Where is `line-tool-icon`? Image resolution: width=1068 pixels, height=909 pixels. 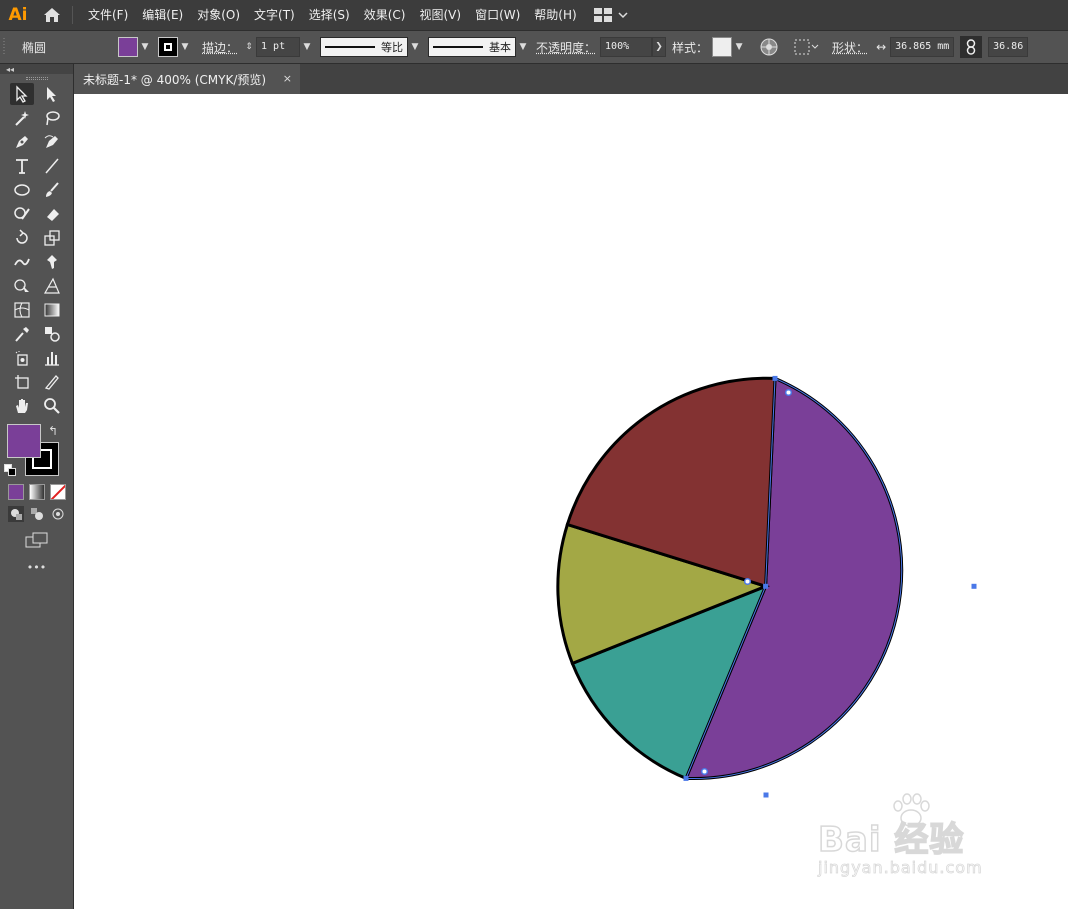
line-tool-icon is located at coordinates (52, 166).